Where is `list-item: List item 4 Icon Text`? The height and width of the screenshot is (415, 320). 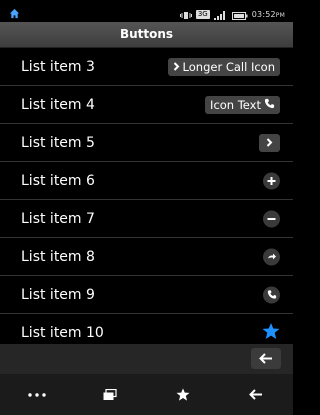 list-item: List item 4 Icon Text is located at coordinates (146, 105).